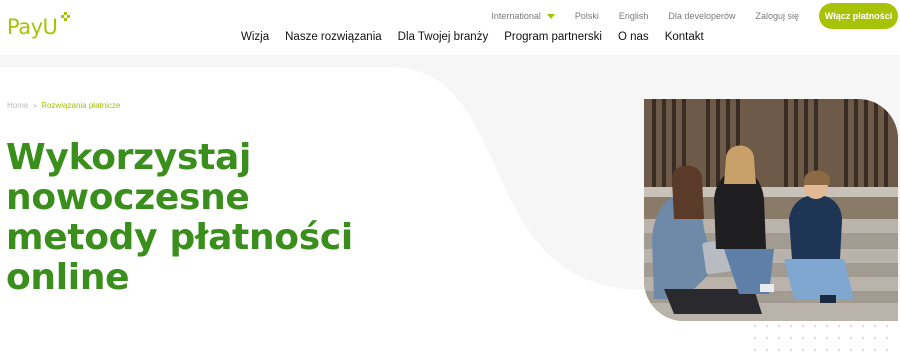  What do you see at coordinates (701, 16) in the screenshot?
I see `top-link-developers: Dla developerów` at bounding box center [701, 16].